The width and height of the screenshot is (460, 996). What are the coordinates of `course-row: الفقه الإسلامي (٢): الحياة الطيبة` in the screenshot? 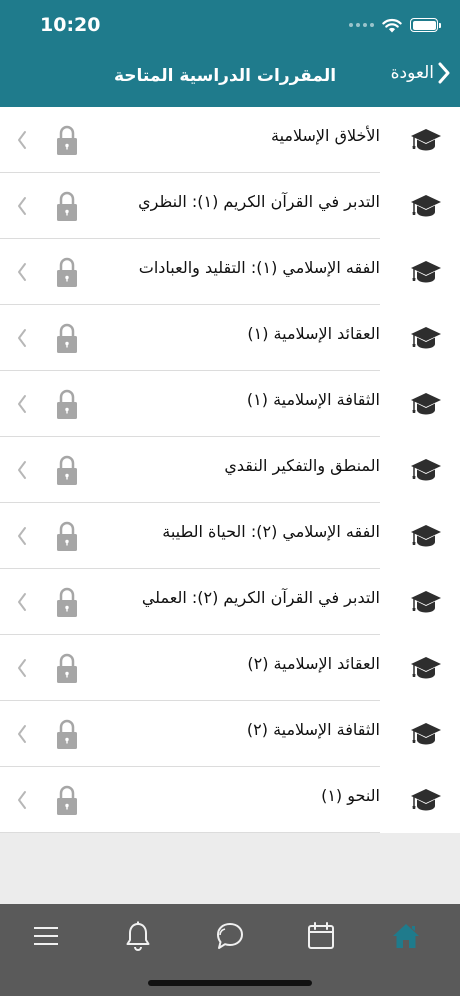 It's located at (230, 536).